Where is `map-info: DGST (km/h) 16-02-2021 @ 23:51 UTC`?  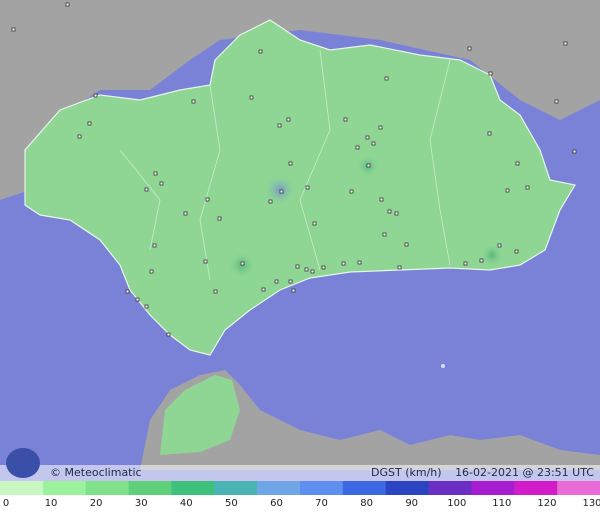
map-info: DGST (km/h) 16-02-2021 @ 23:51 UTC is located at coordinates (477, 472).